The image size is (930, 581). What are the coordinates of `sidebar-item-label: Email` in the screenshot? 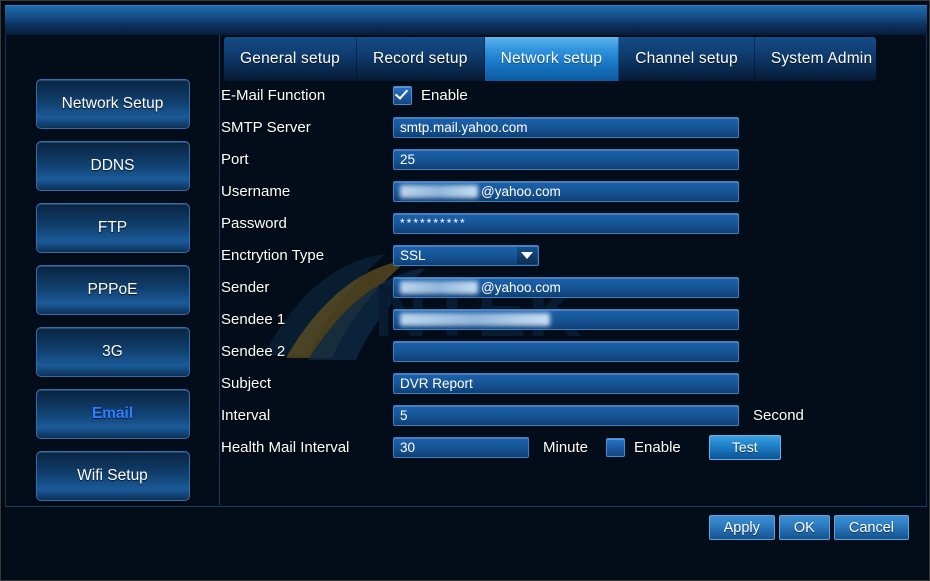 It's located at (112, 413).